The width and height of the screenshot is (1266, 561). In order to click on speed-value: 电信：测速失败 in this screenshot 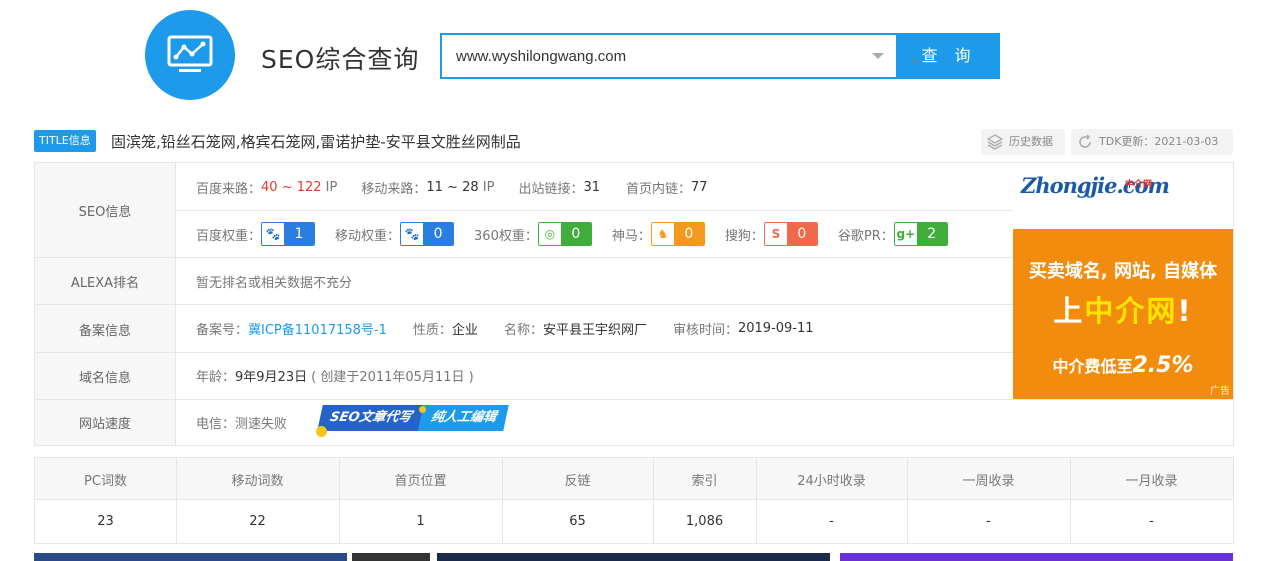, I will do `click(242, 424)`.